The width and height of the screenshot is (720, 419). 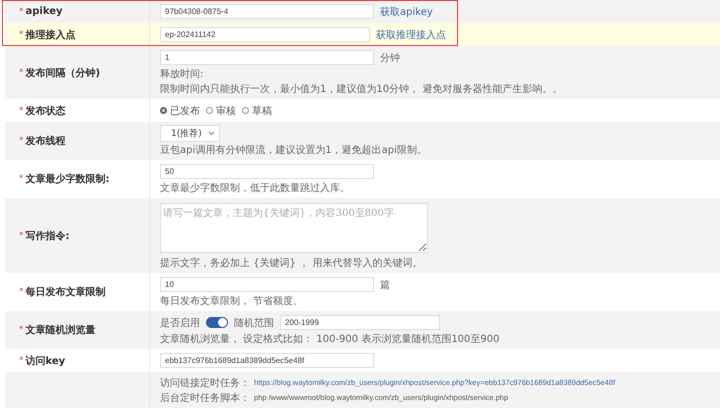 I want to click on radio-option: 审核, so click(x=221, y=111).